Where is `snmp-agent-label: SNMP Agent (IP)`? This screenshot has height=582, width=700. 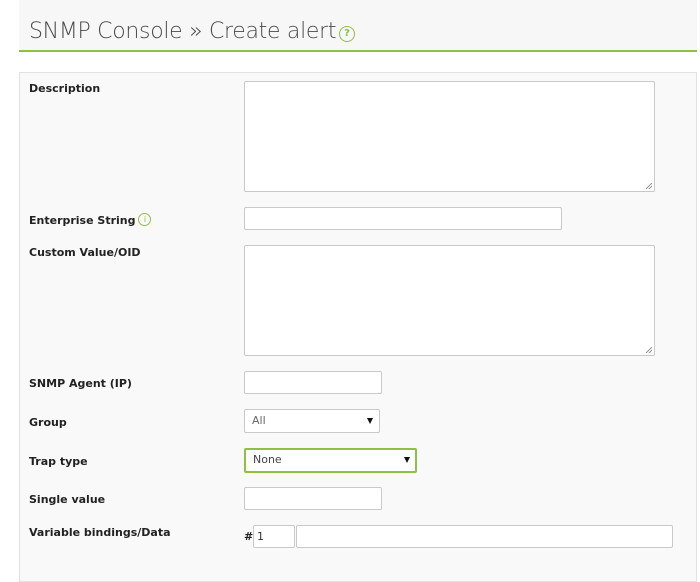
snmp-agent-label: SNMP Agent (IP) is located at coordinates (80, 383).